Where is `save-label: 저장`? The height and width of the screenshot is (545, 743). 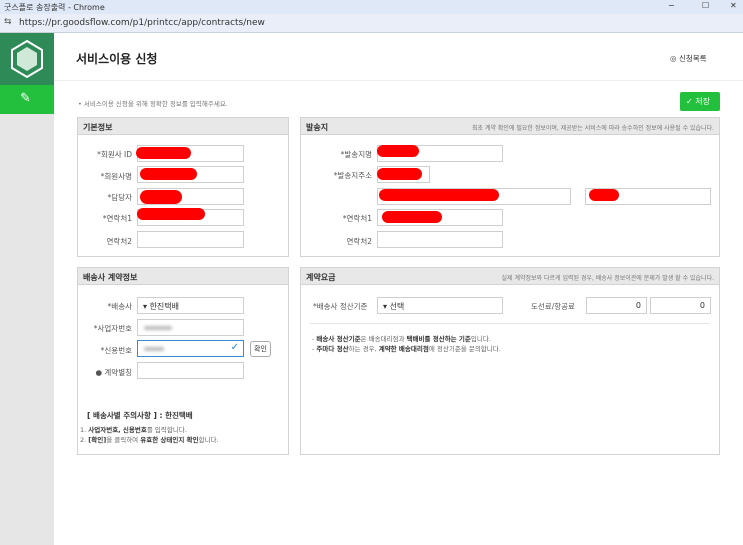
save-label: 저장 is located at coordinates (702, 101).